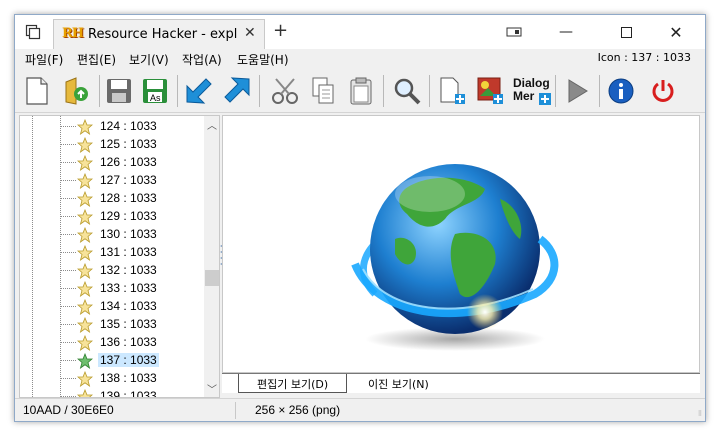 This screenshot has height=439, width=720. What do you see at coordinates (202, 59) in the screenshot?
I see `menu-action: 작업(A)` at bounding box center [202, 59].